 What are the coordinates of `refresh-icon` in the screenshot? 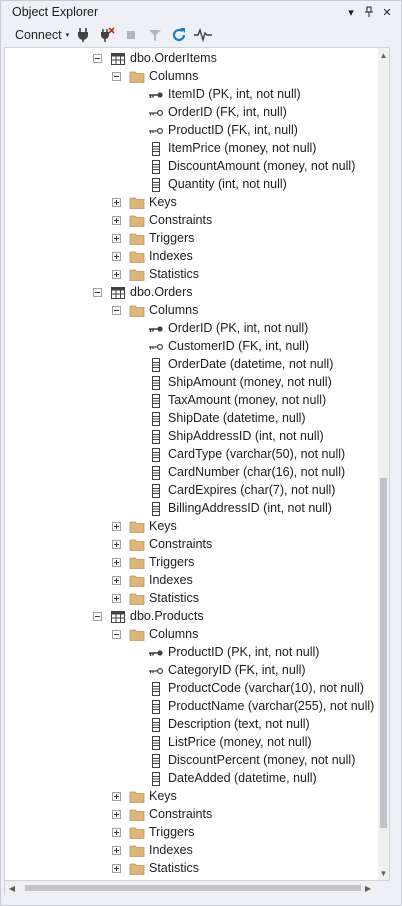 It's located at (179, 35).